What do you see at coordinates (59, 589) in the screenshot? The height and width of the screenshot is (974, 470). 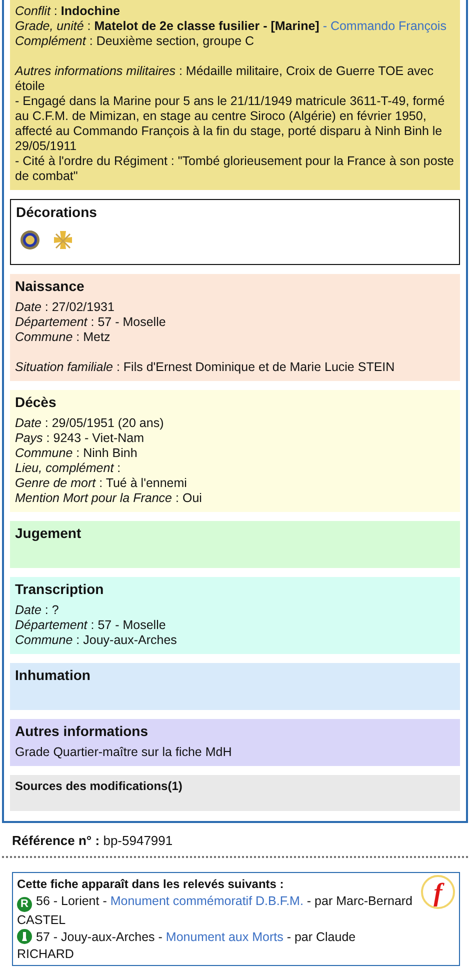 I see `section-title: Transcription` at bounding box center [59, 589].